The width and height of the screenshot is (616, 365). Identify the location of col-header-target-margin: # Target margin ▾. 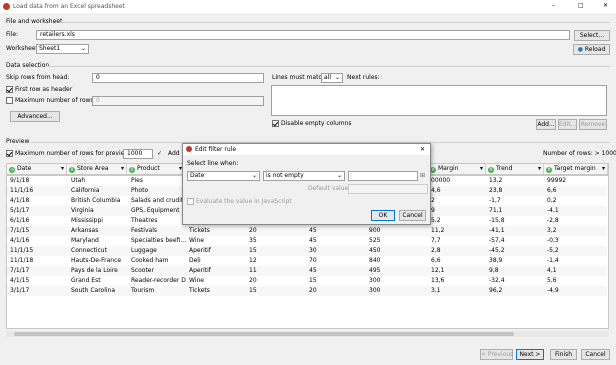
(576, 169).